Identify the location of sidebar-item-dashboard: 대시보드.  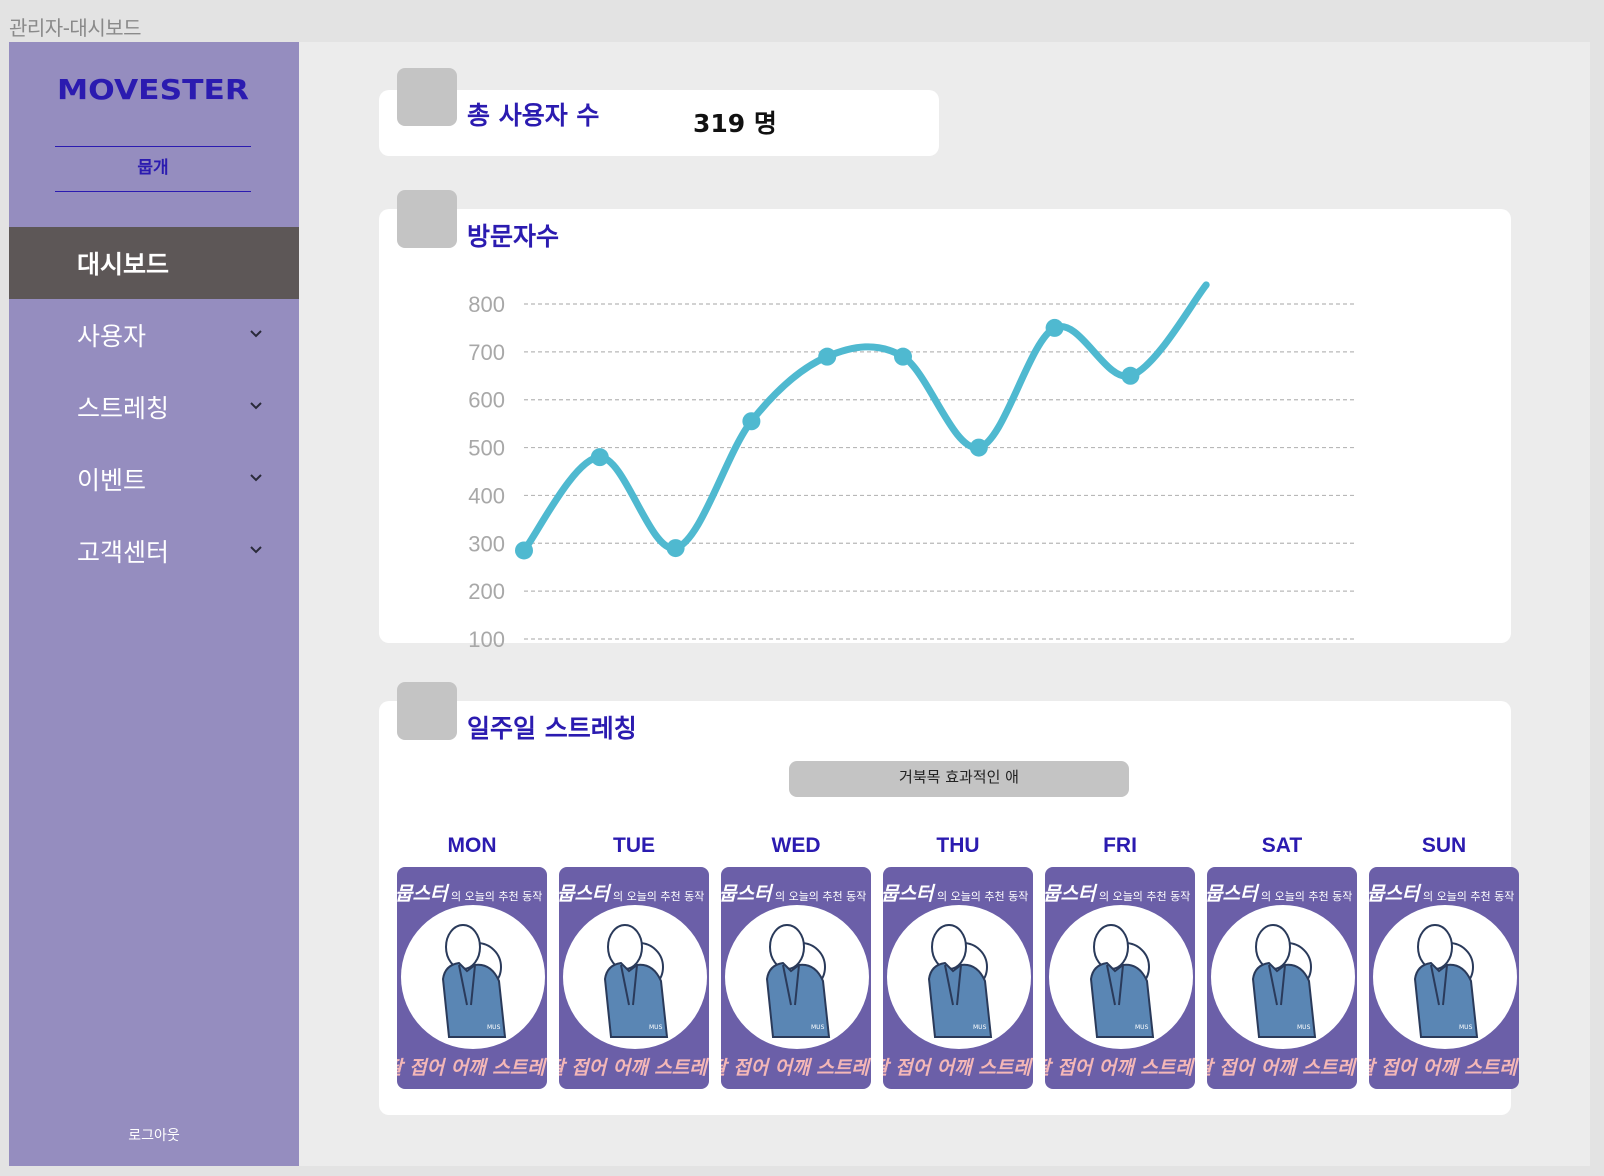
(154, 263).